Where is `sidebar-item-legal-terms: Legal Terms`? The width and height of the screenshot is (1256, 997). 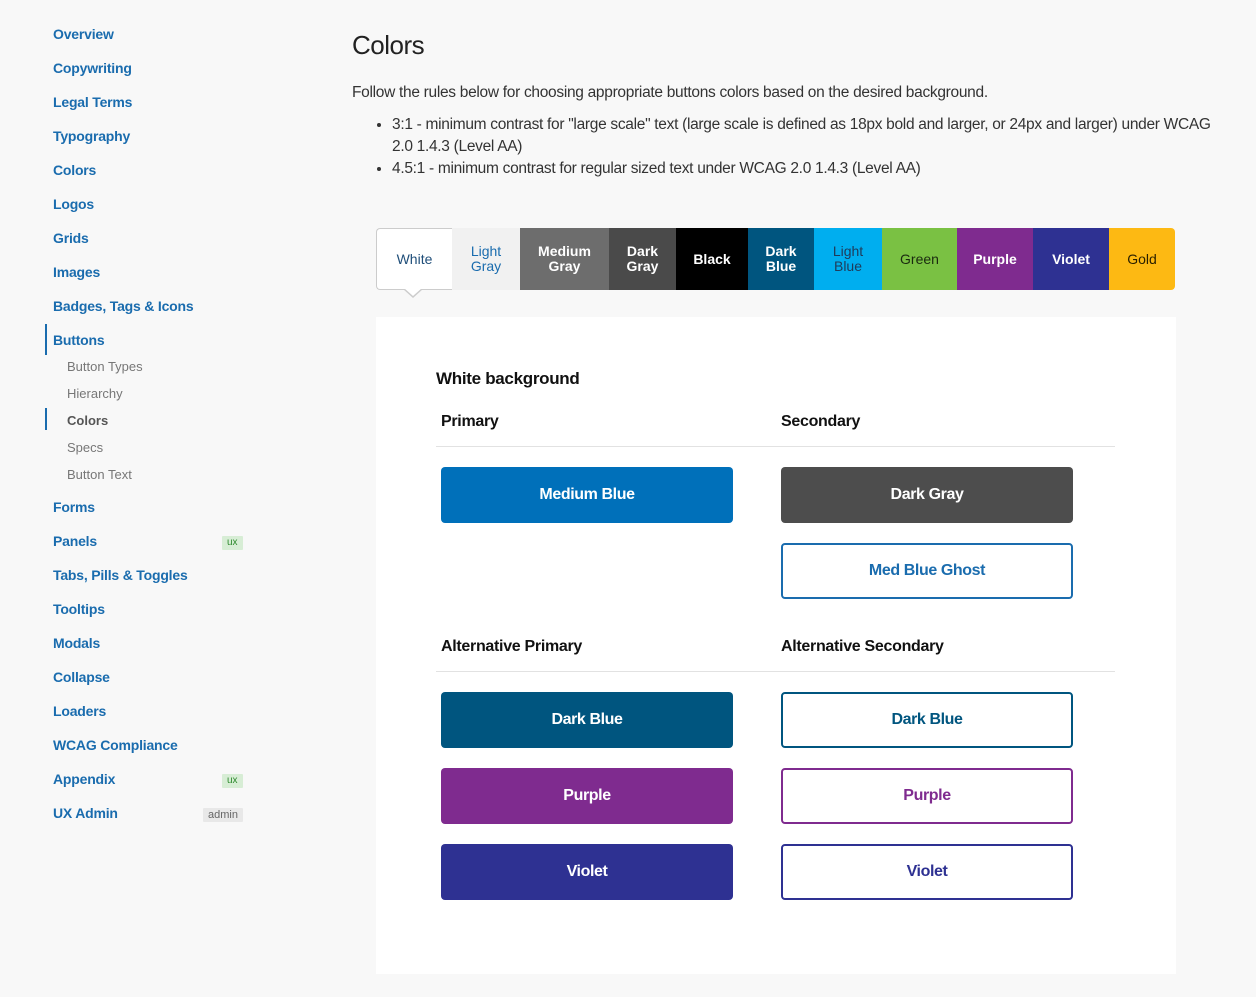
sidebar-item-legal-terms: Legal Terms is located at coordinates (92, 102).